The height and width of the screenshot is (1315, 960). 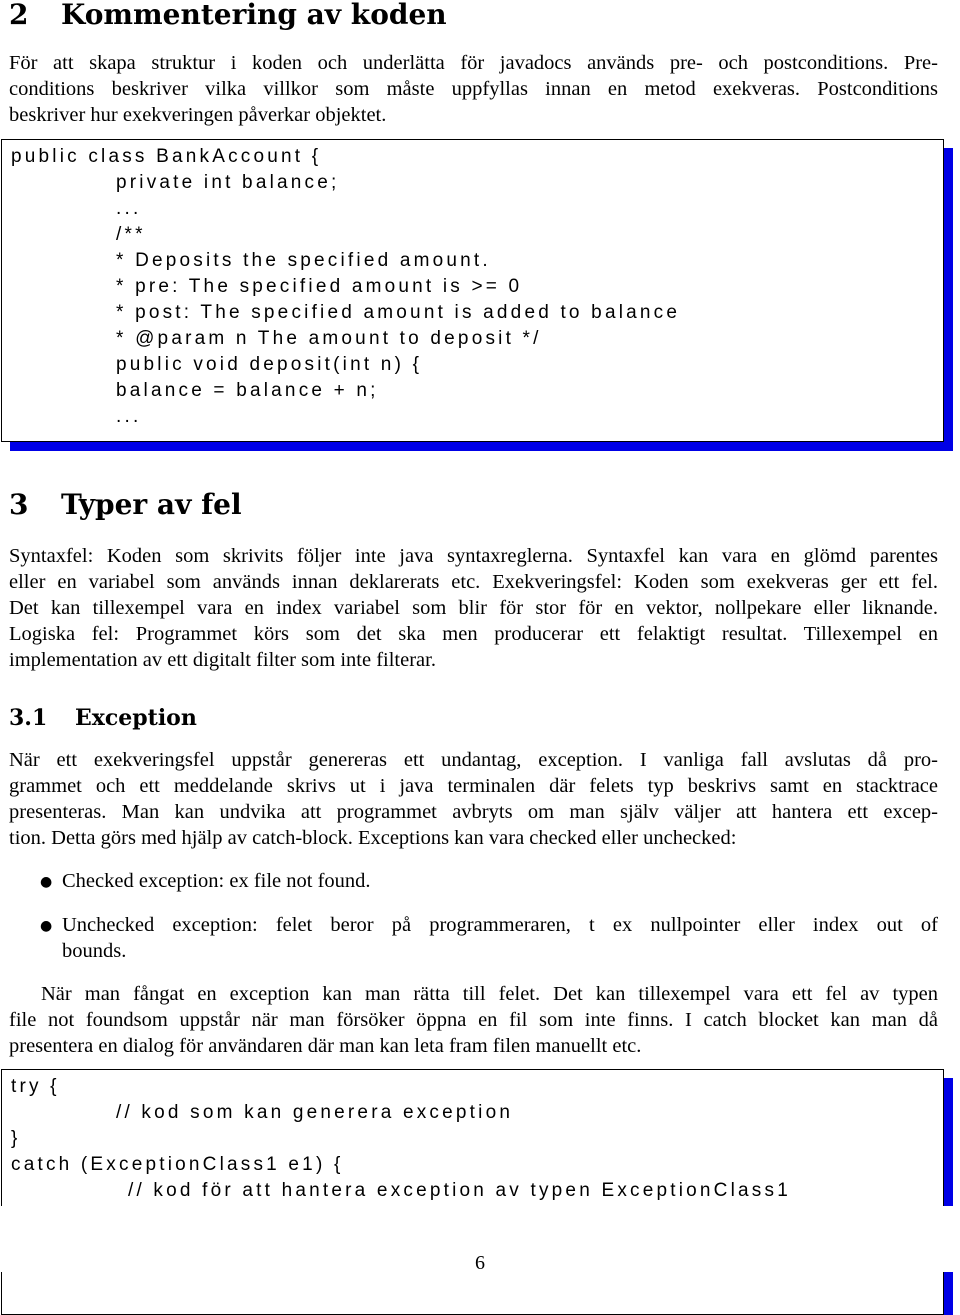 What do you see at coordinates (16, 1138) in the screenshot?
I see `code-line: }` at bounding box center [16, 1138].